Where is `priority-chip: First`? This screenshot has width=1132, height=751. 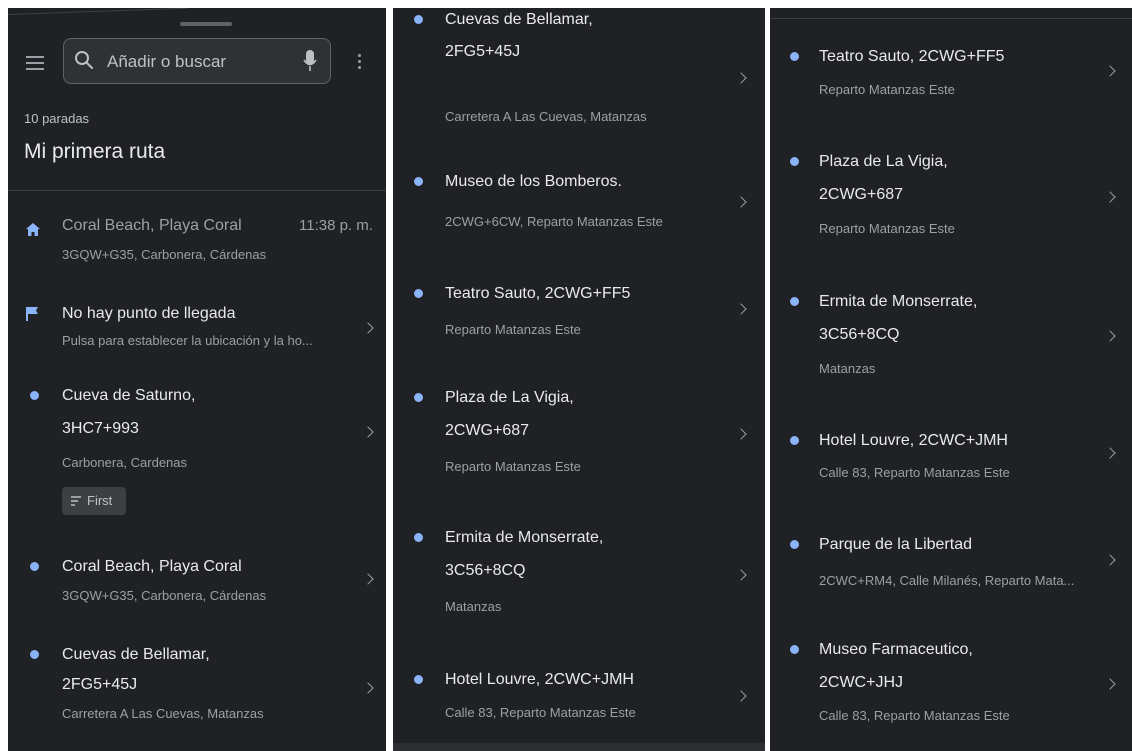
priority-chip: First is located at coordinates (94, 501).